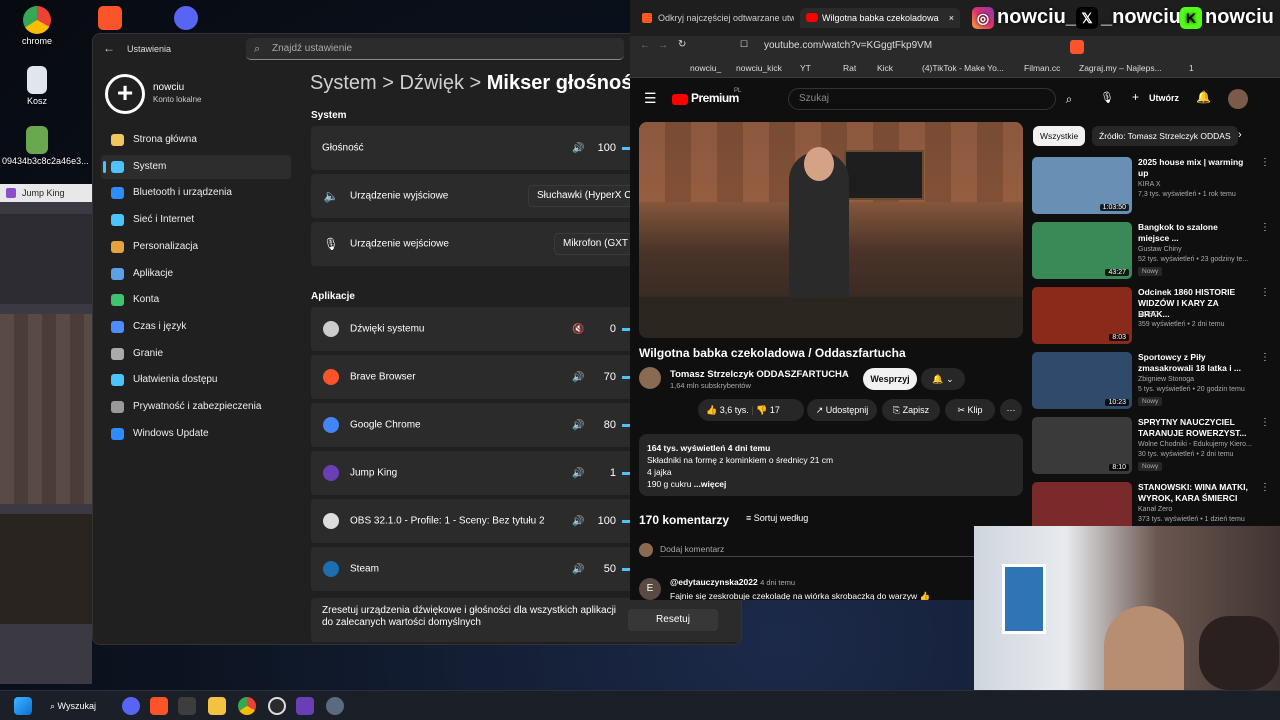  What do you see at coordinates (1059, 136) in the screenshot?
I see `chip-all: Wszystkie` at bounding box center [1059, 136].